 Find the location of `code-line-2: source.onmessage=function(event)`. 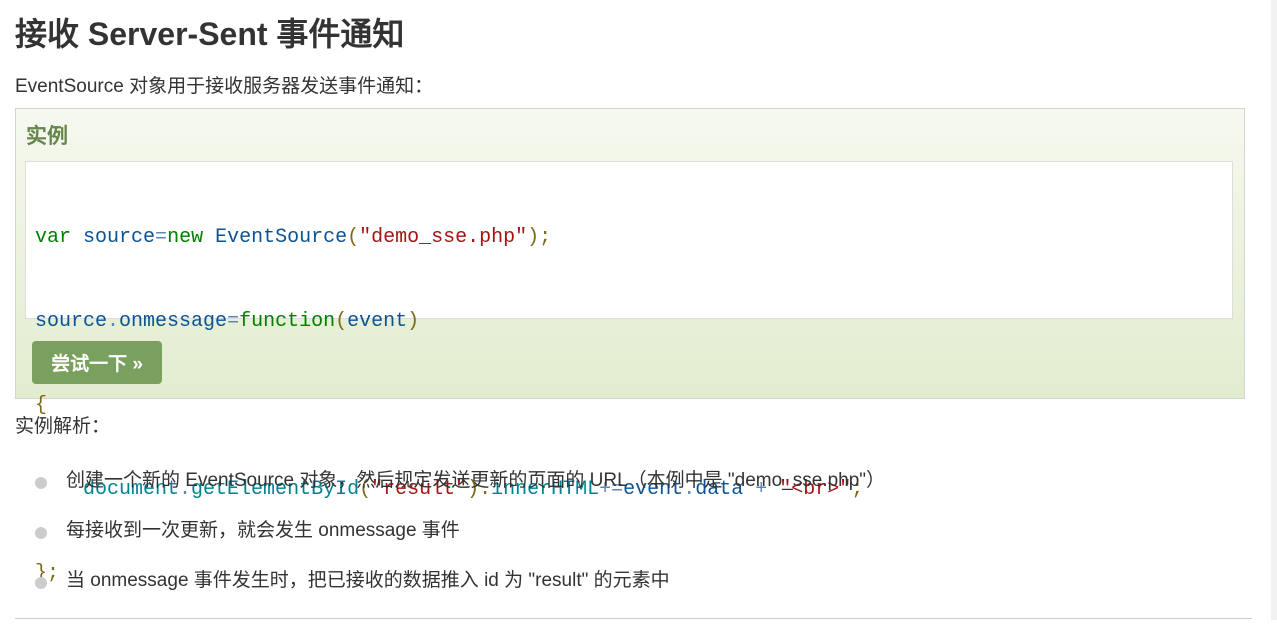

code-line-2: source.onmessage=function(event) is located at coordinates (227, 321).